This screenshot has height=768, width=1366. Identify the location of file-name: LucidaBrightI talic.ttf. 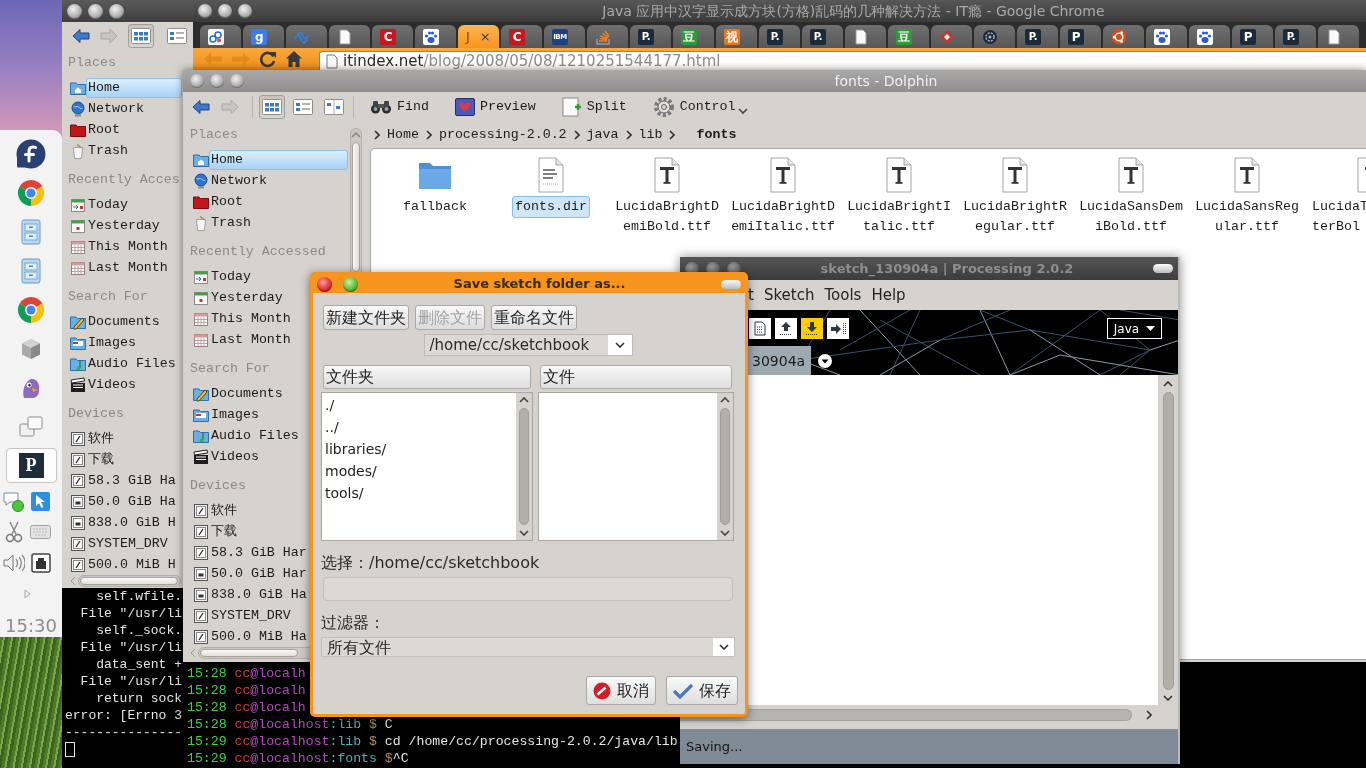
(899, 217).